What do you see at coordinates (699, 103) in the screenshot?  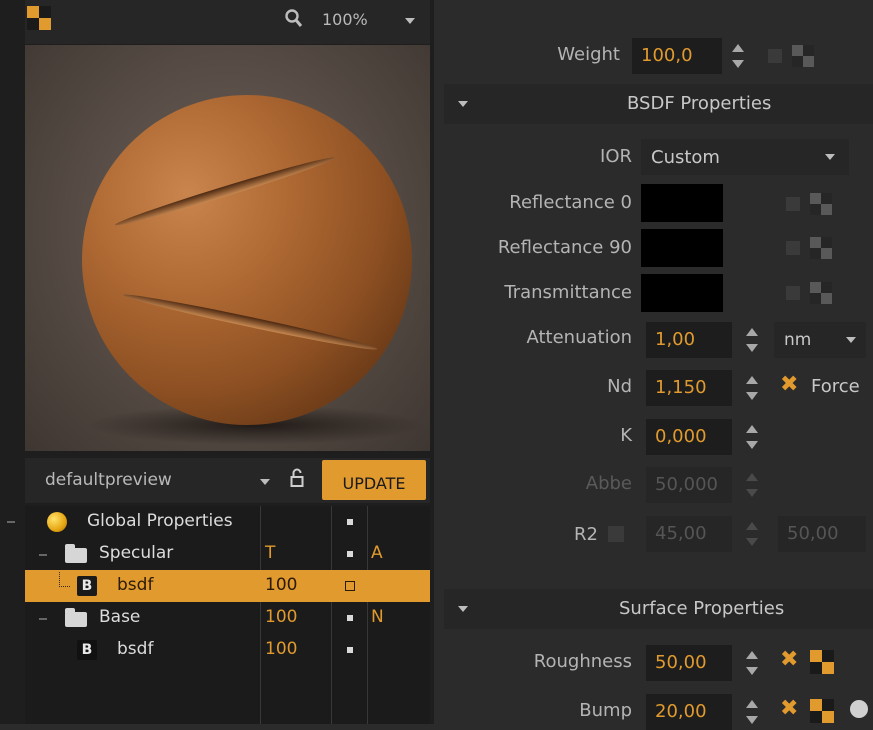 I see `section-title: BSDF Properties` at bounding box center [699, 103].